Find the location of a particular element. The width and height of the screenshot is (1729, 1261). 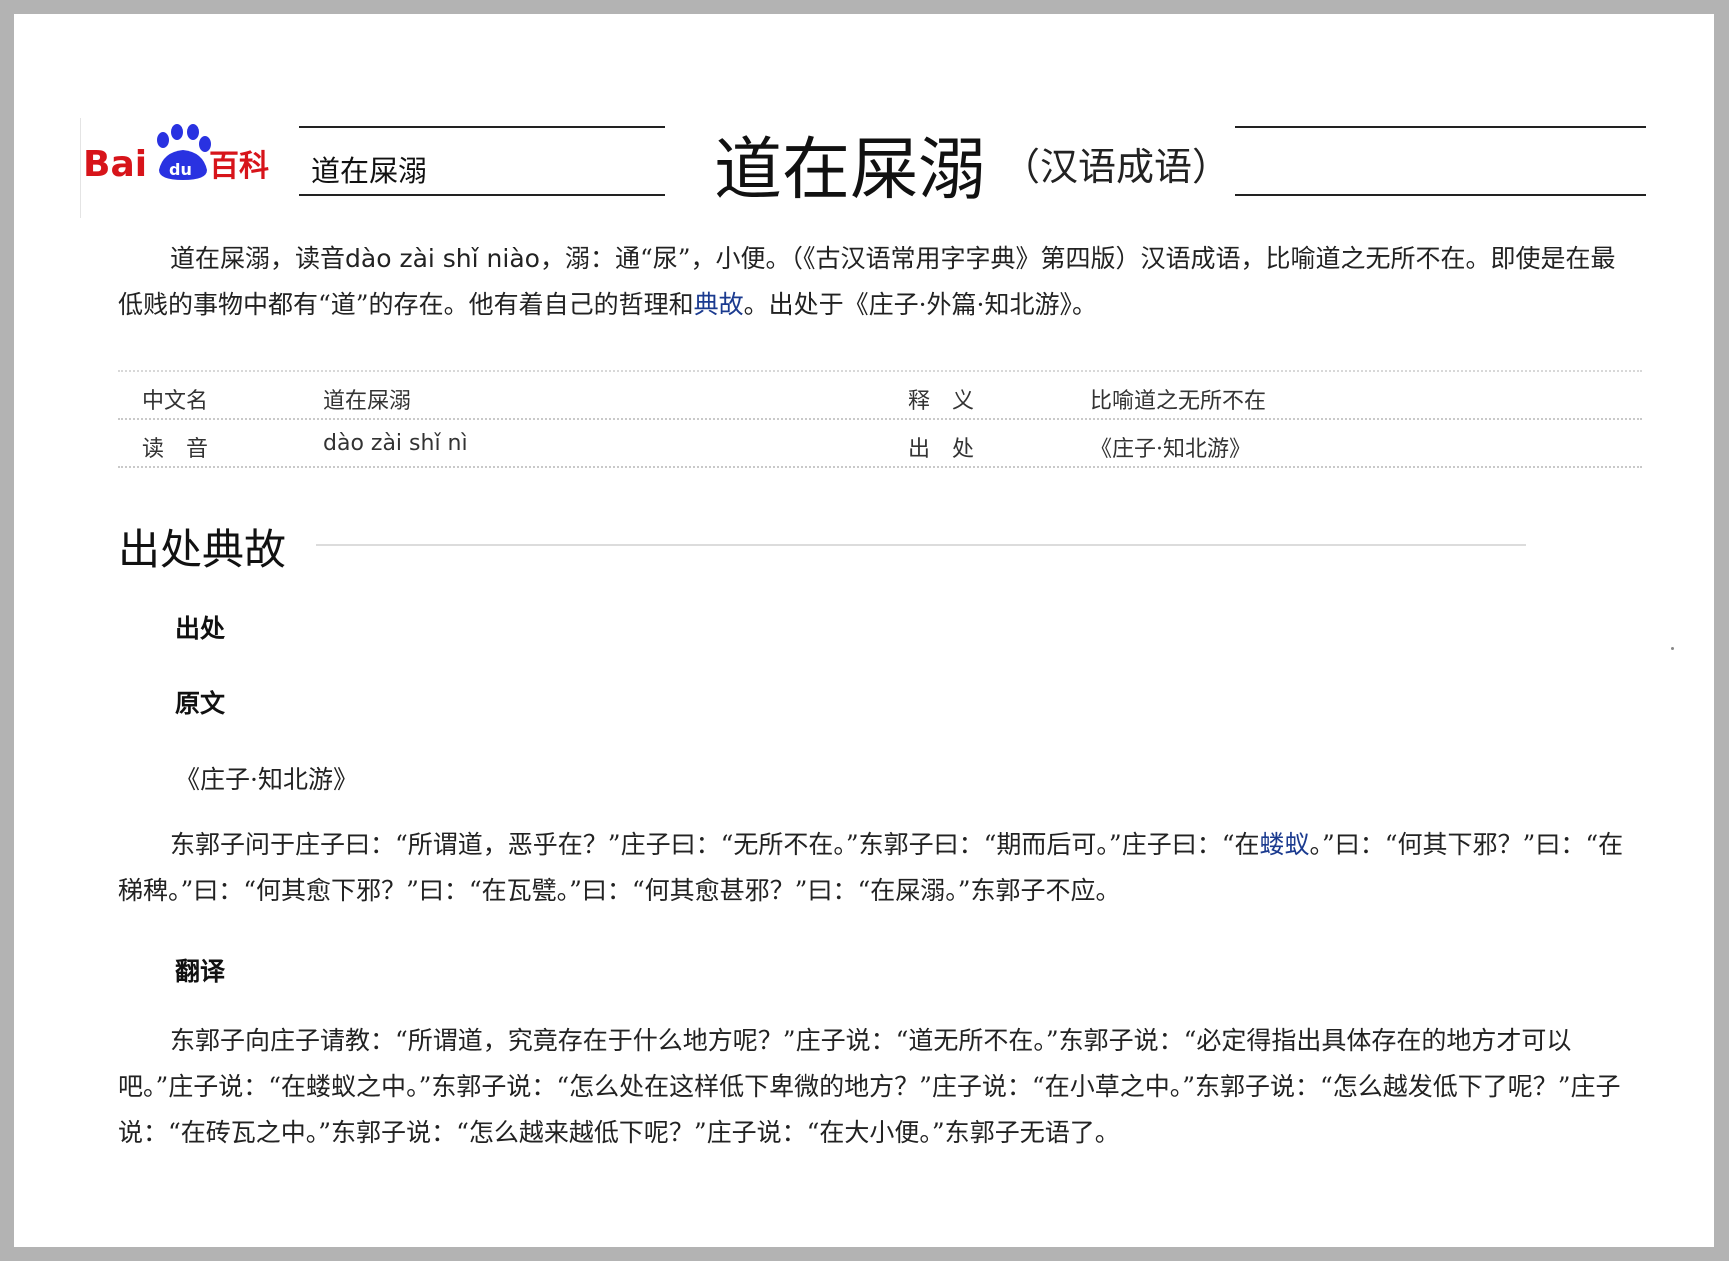

baidu-baike-logo: Bai du 百科 is located at coordinates (185, 168).